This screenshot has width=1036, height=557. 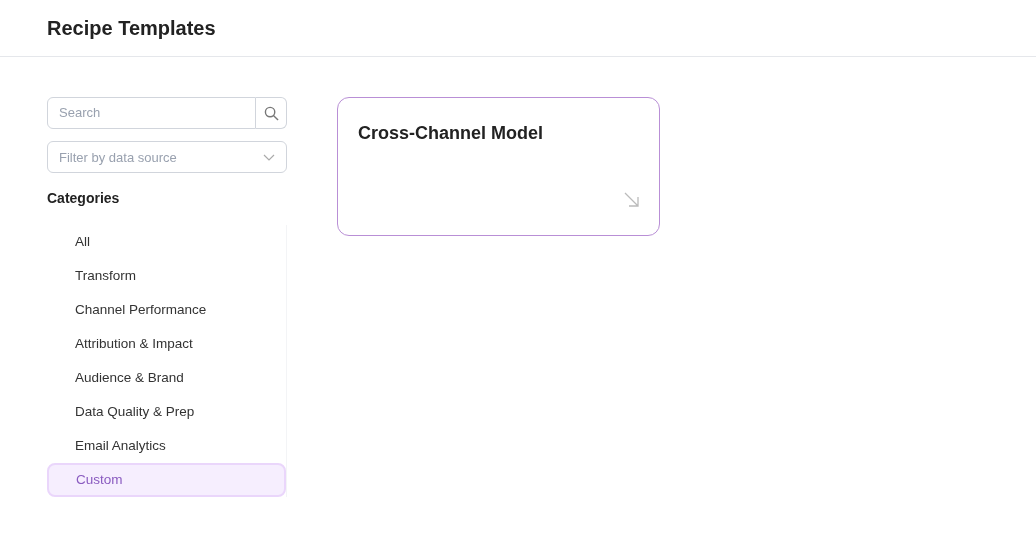 I want to click on card-title: Cross-Channel Model, so click(x=451, y=133).